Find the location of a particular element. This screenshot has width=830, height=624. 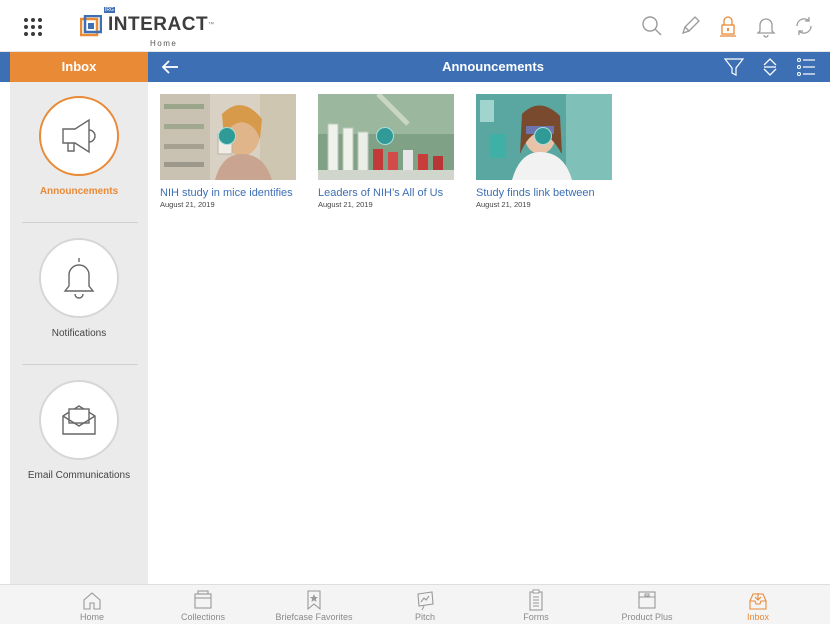

card-title: Study finds link between is located at coordinates (535, 193).